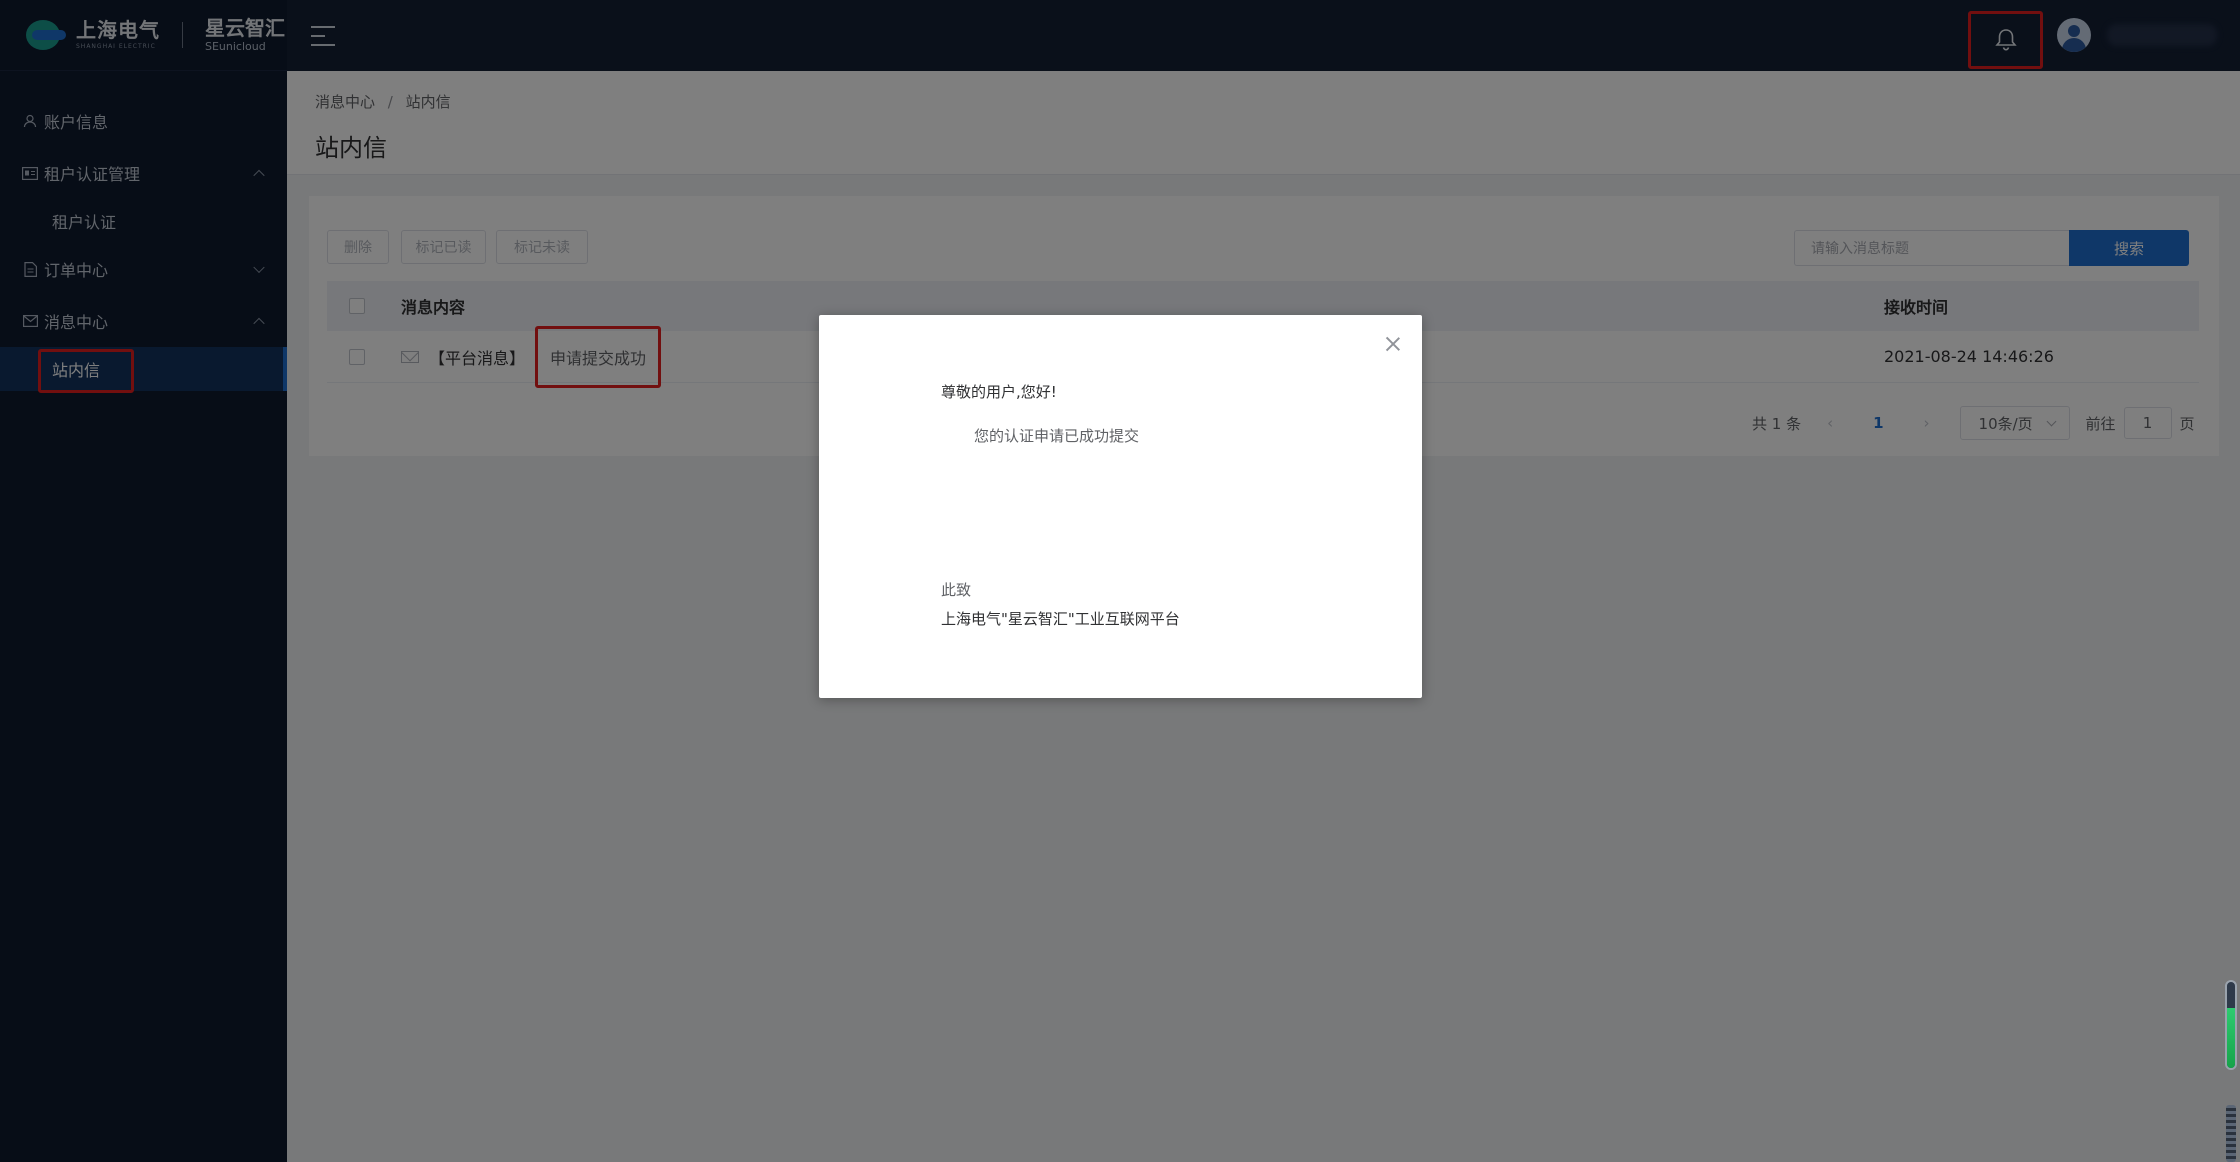 Image resolution: width=2240 pixels, height=1162 pixels. Describe the element at coordinates (2231, 1133) in the screenshot. I see `scroll-track` at that location.